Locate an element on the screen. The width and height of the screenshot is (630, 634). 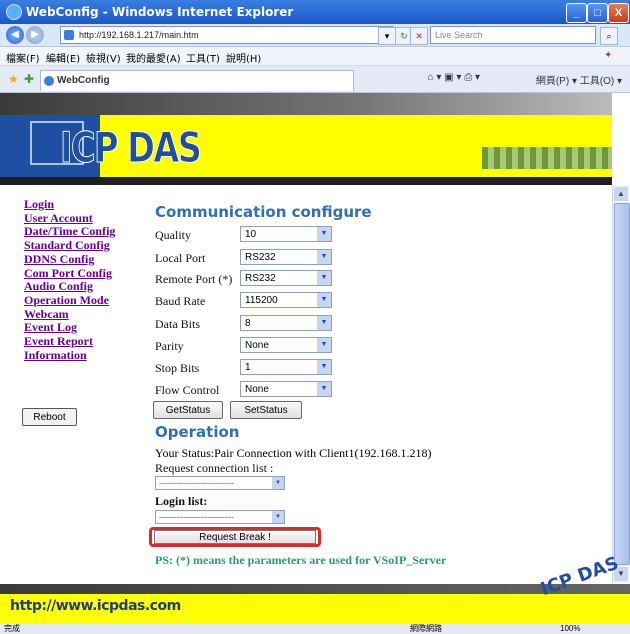
minimize-button: _ is located at coordinates (576, 13).